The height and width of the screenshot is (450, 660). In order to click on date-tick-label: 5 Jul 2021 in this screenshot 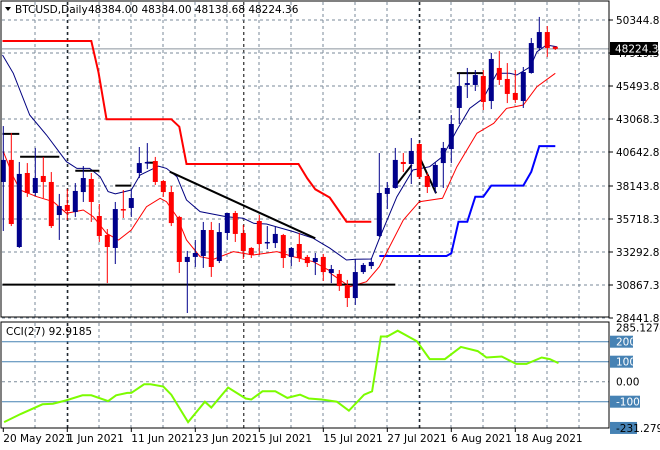, I will do `click(285, 439)`.